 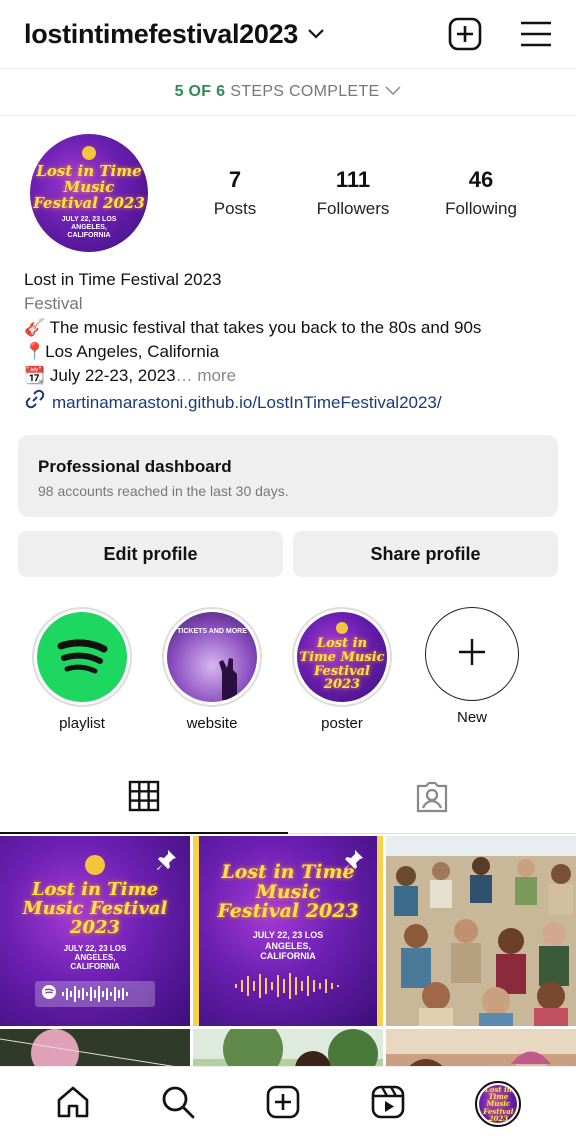 What do you see at coordinates (465, 34) in the screenshot?
I see `create-post-icon` at bounding box center [465, 34].